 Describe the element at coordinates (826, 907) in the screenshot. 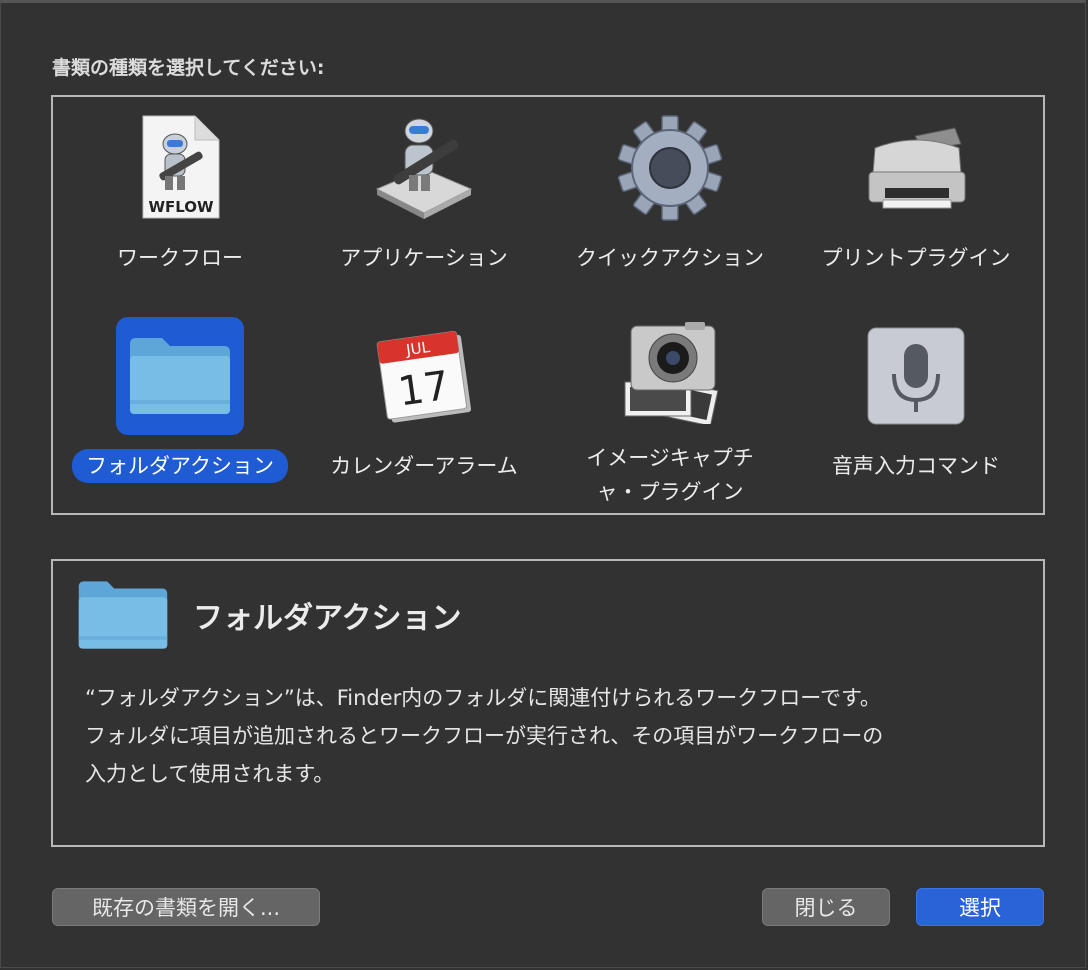

I see `close-button: 閉じる` at that location.